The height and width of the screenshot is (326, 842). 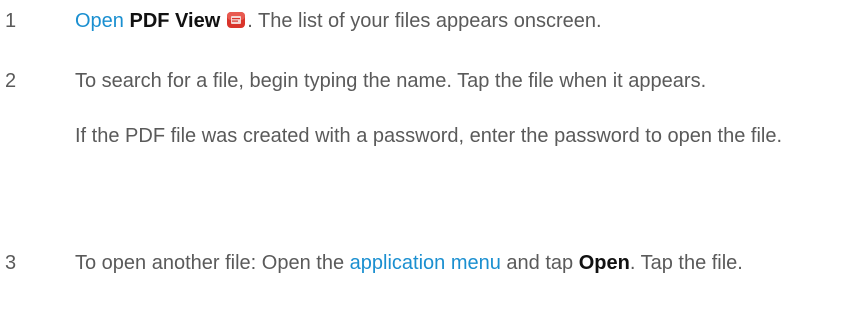 I want to click on step-number: 3, so click(x=11, y=263).